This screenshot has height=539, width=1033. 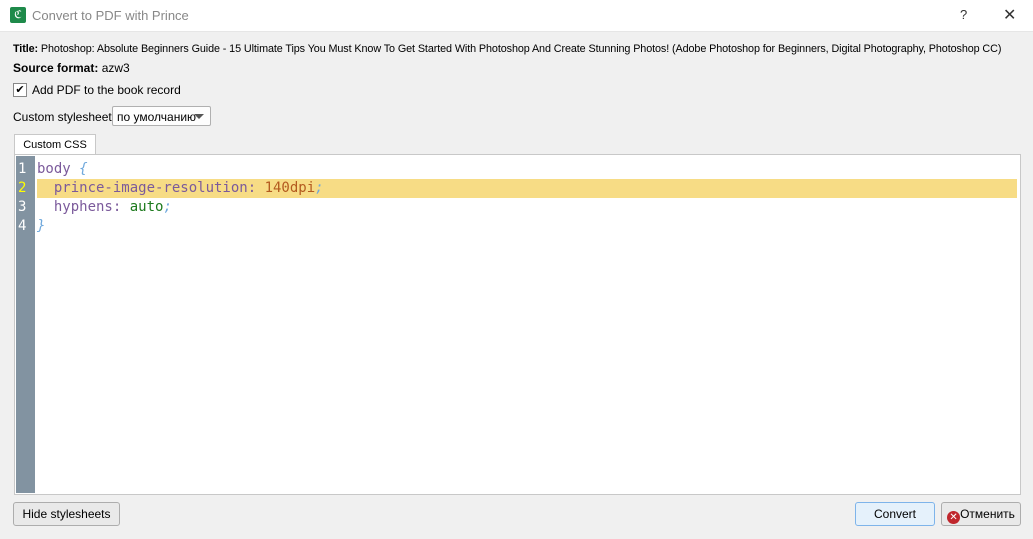 I want to click on cancel-icon: ✕, so click(x=954, y=517).